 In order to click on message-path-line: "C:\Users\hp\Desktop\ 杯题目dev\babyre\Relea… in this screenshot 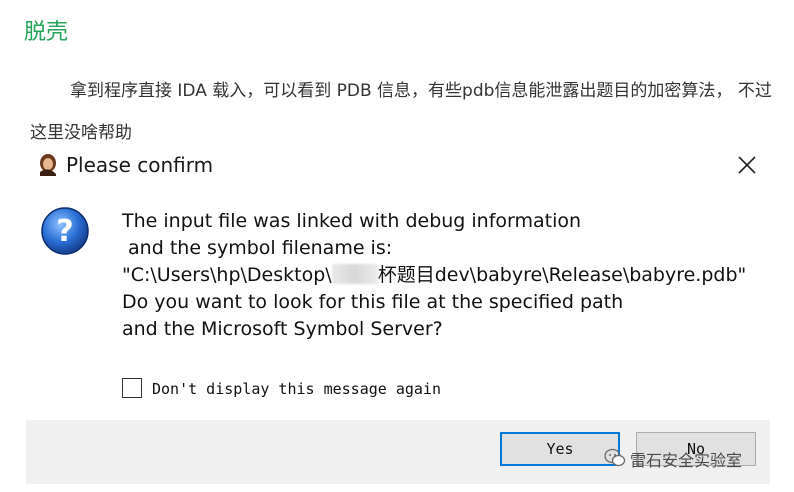, I will do `click(446, 275)`.